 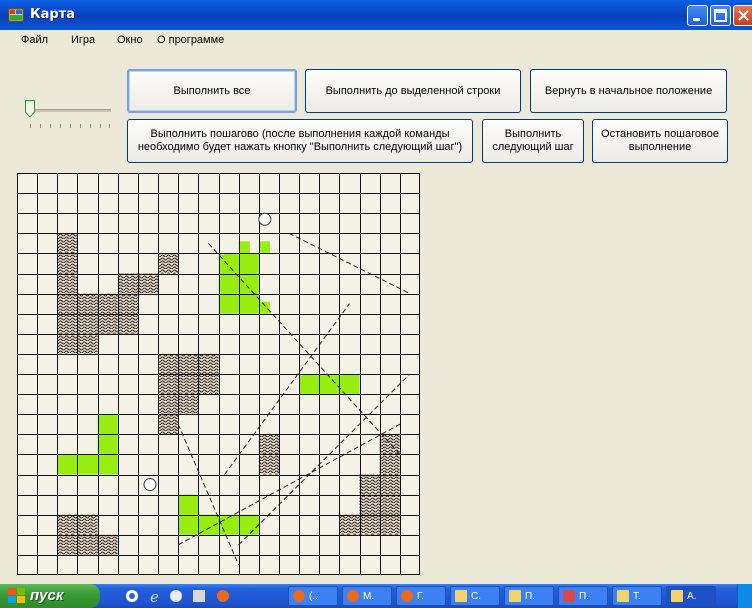 I want to click on title-bar: Карта, so click(x=376, y=15).